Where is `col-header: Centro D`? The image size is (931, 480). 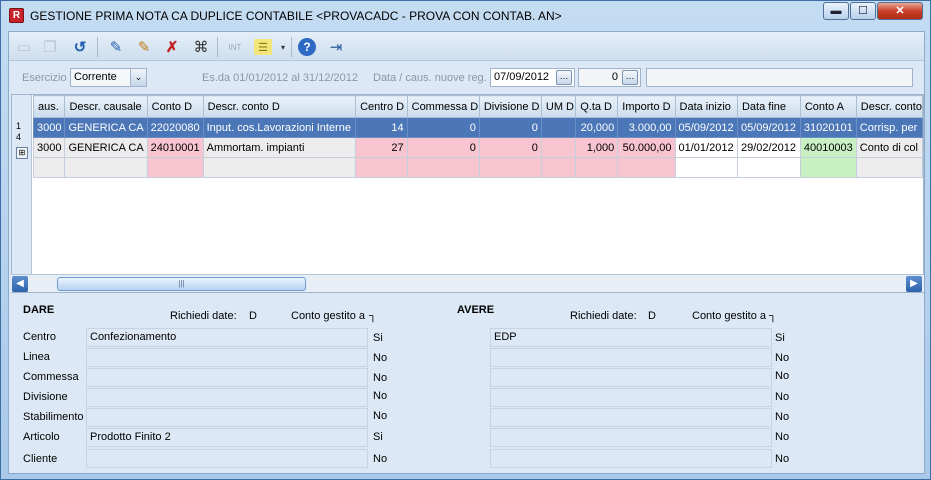 col-header: Centro D is located at coordinates (381, 106).